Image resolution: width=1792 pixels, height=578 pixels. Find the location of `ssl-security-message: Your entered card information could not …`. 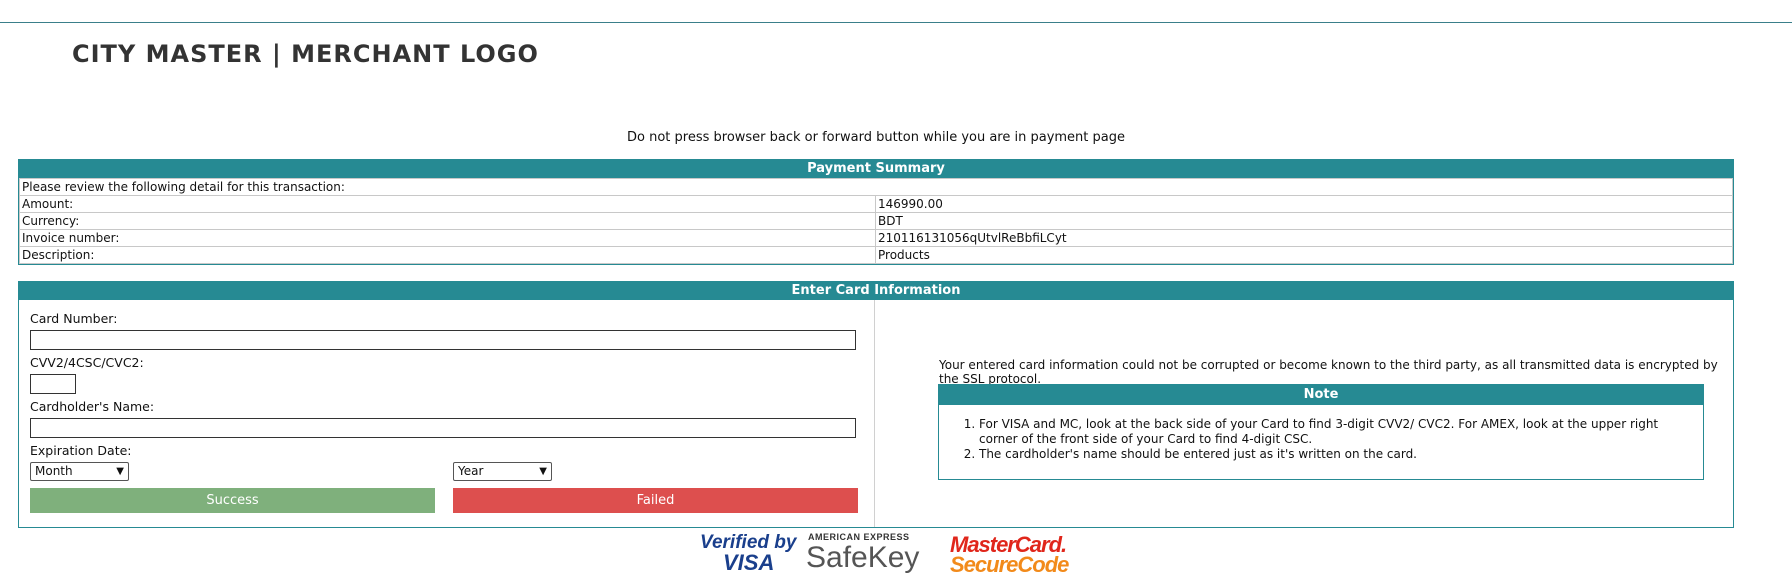

ssl-security-message: Your entered card information could not … is located at coordinates (1328, 372).